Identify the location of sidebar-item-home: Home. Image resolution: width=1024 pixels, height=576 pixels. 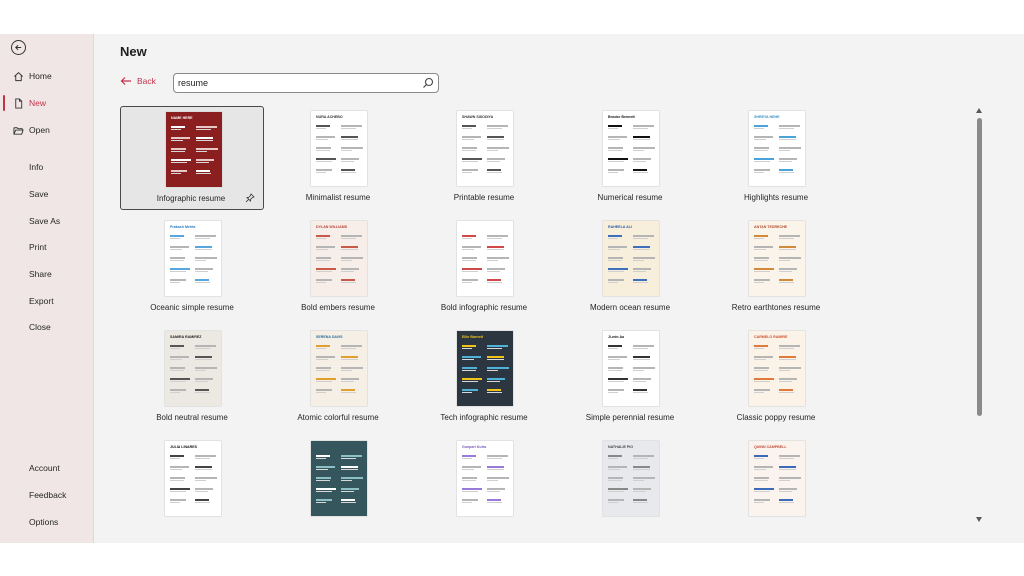
(47, 76).